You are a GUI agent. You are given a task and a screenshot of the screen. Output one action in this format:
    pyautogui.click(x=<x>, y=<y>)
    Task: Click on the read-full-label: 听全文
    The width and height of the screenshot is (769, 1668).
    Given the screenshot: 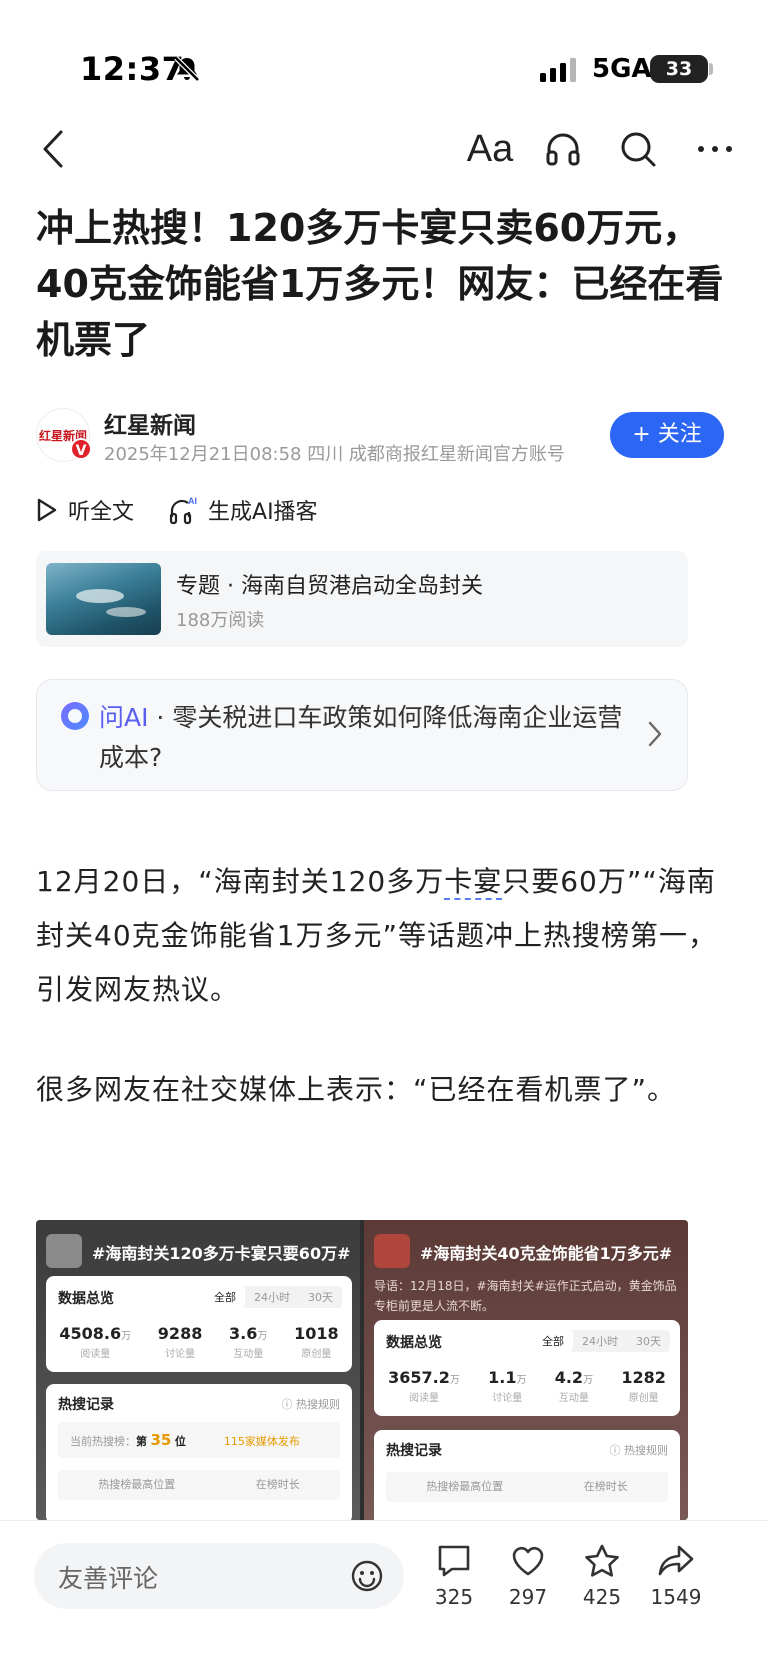 What is the action you would take?
    pyautogui.click(x=101, y=512)
    